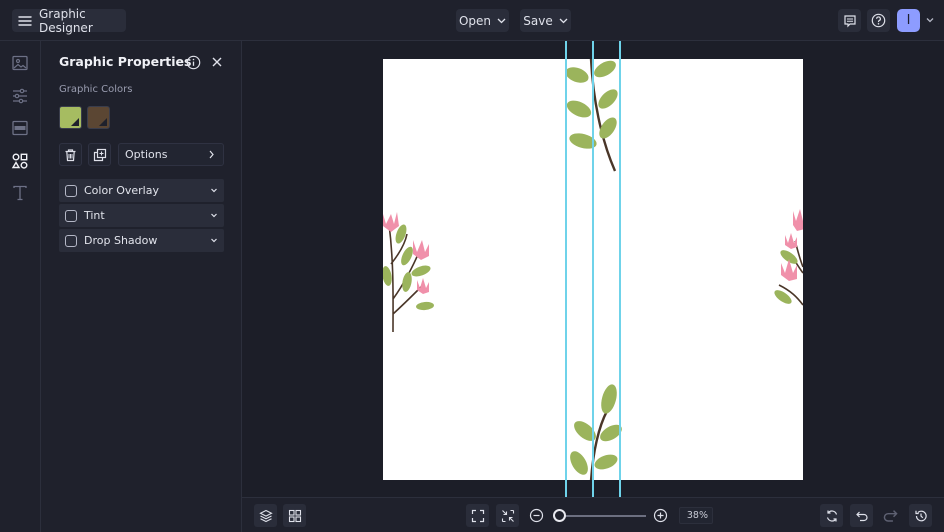 The image size is (944, 532). What do you see at coordinates (211, 154) in the screenshot?
I see `chevron-right-icon` at bounding box center [211, 154].